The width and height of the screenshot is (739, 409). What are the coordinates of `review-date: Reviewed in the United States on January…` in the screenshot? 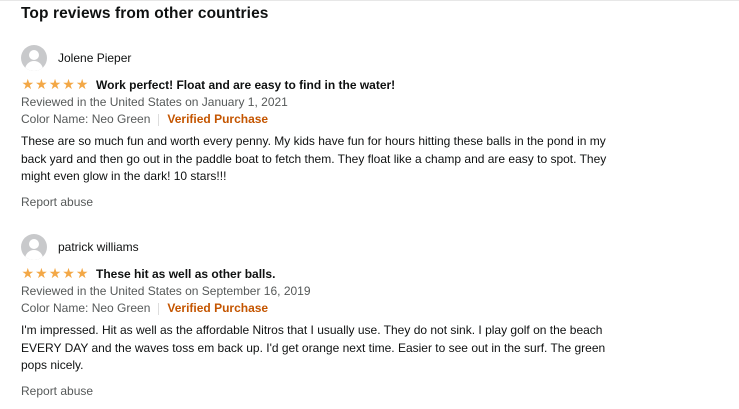 It's located at (154, 102).